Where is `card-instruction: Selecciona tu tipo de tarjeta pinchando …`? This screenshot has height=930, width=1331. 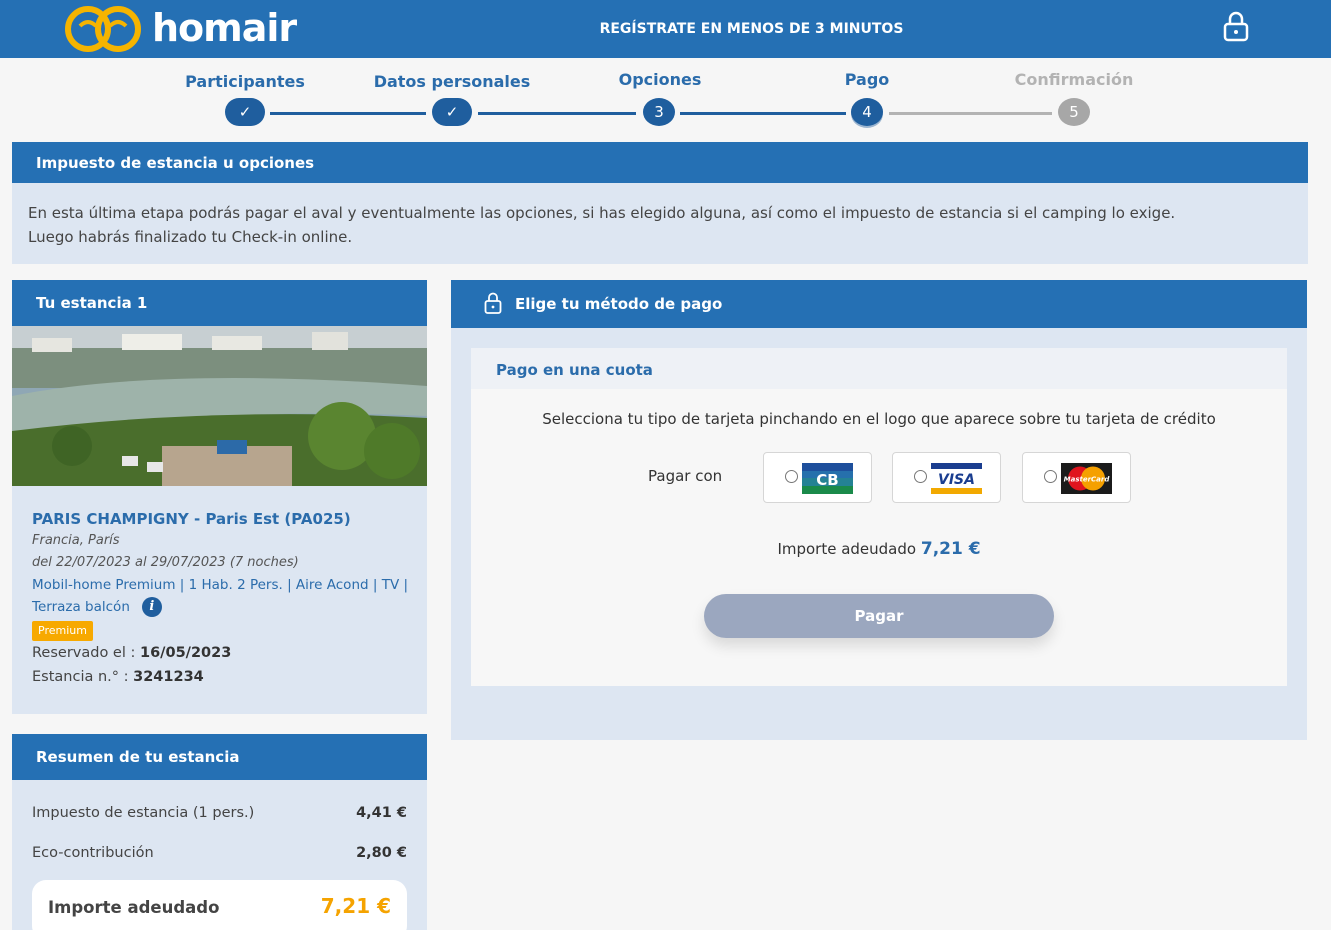
card-instruction: Selecciona tu tipo de tarjeta pinchando … is located at coordinates (879, 419).